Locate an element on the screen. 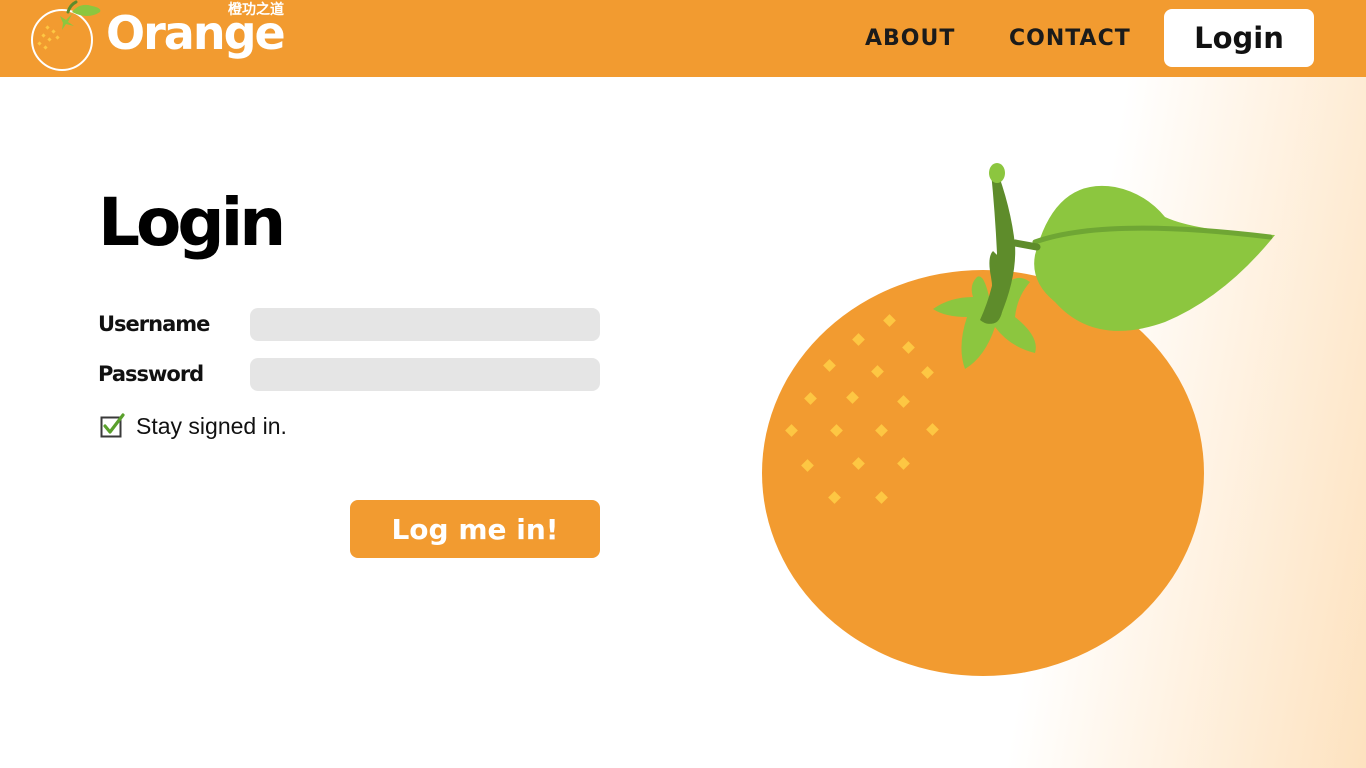 The image size is (1366, 768). login-submit-button: Log me in! is located at coordinates (475, 529).